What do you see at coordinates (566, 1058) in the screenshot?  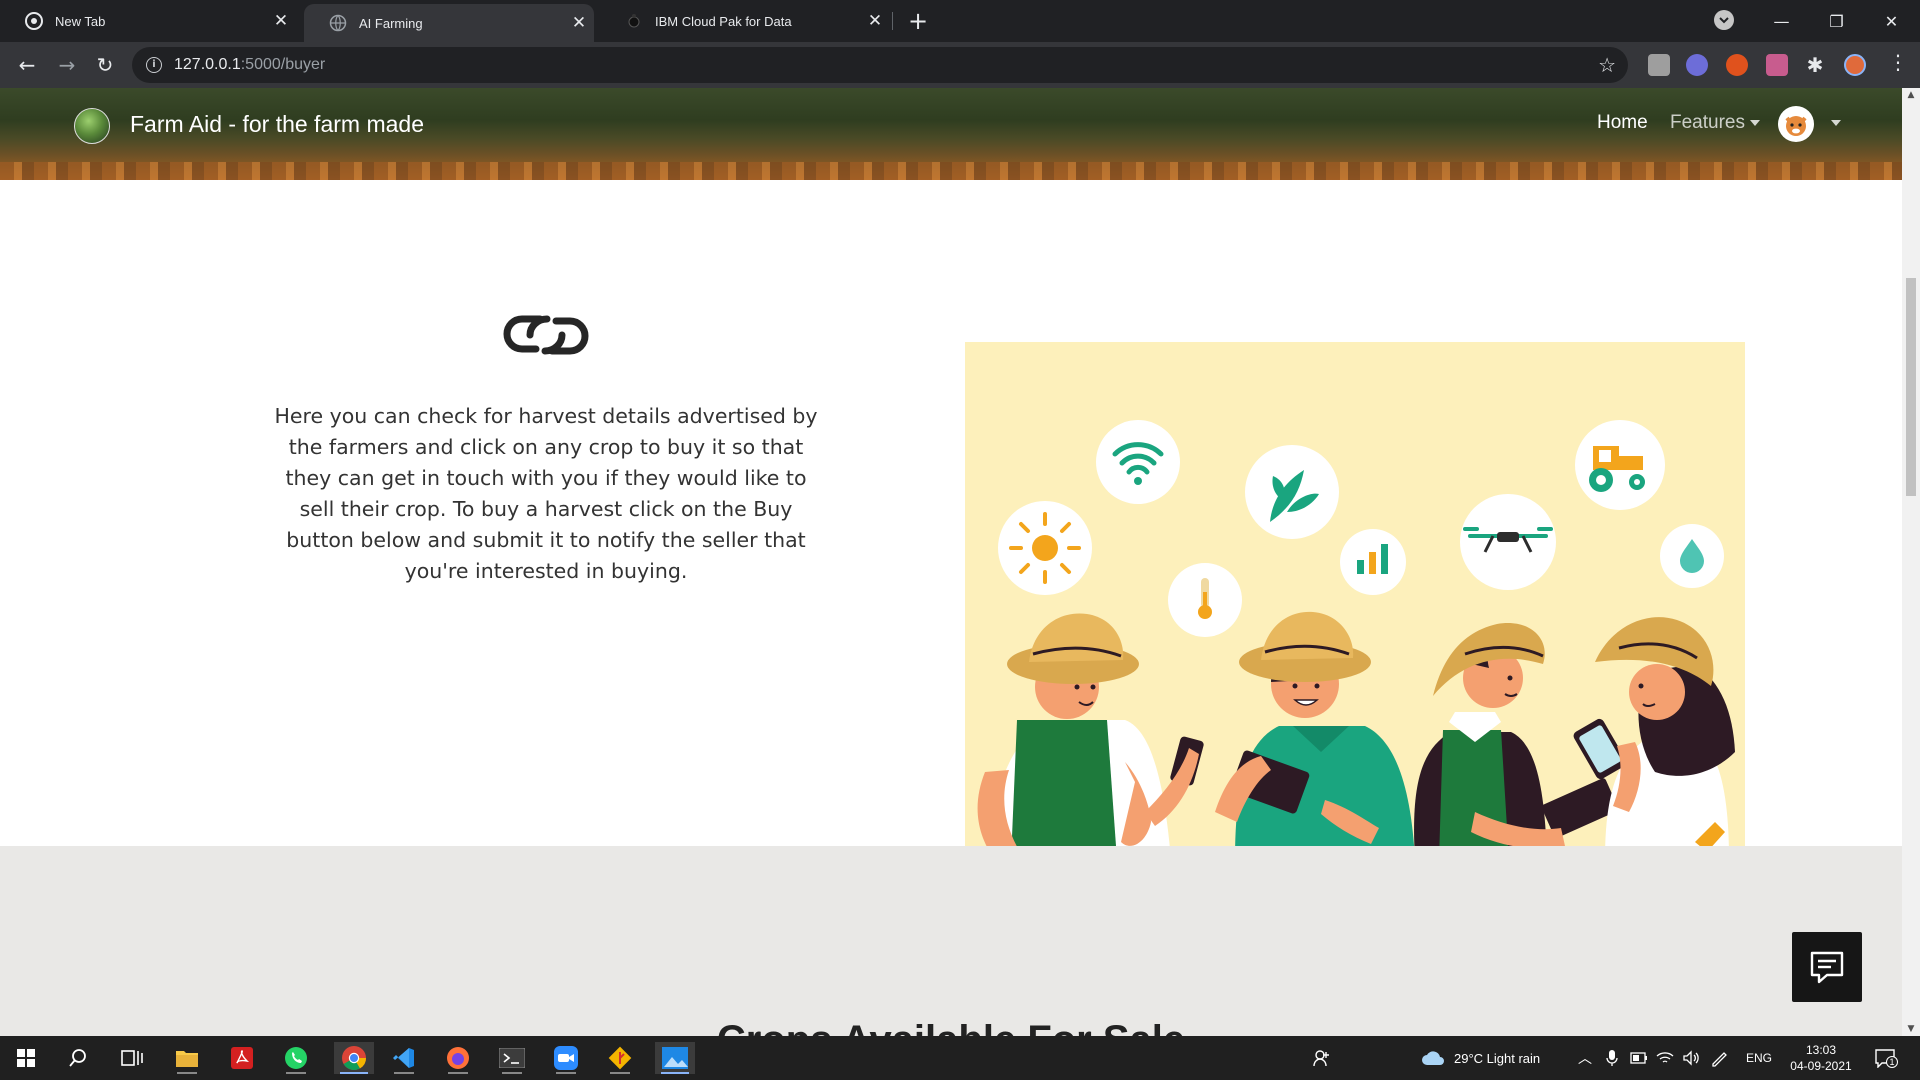 I see `zoom-icon` at bounding box center [566, 1058].